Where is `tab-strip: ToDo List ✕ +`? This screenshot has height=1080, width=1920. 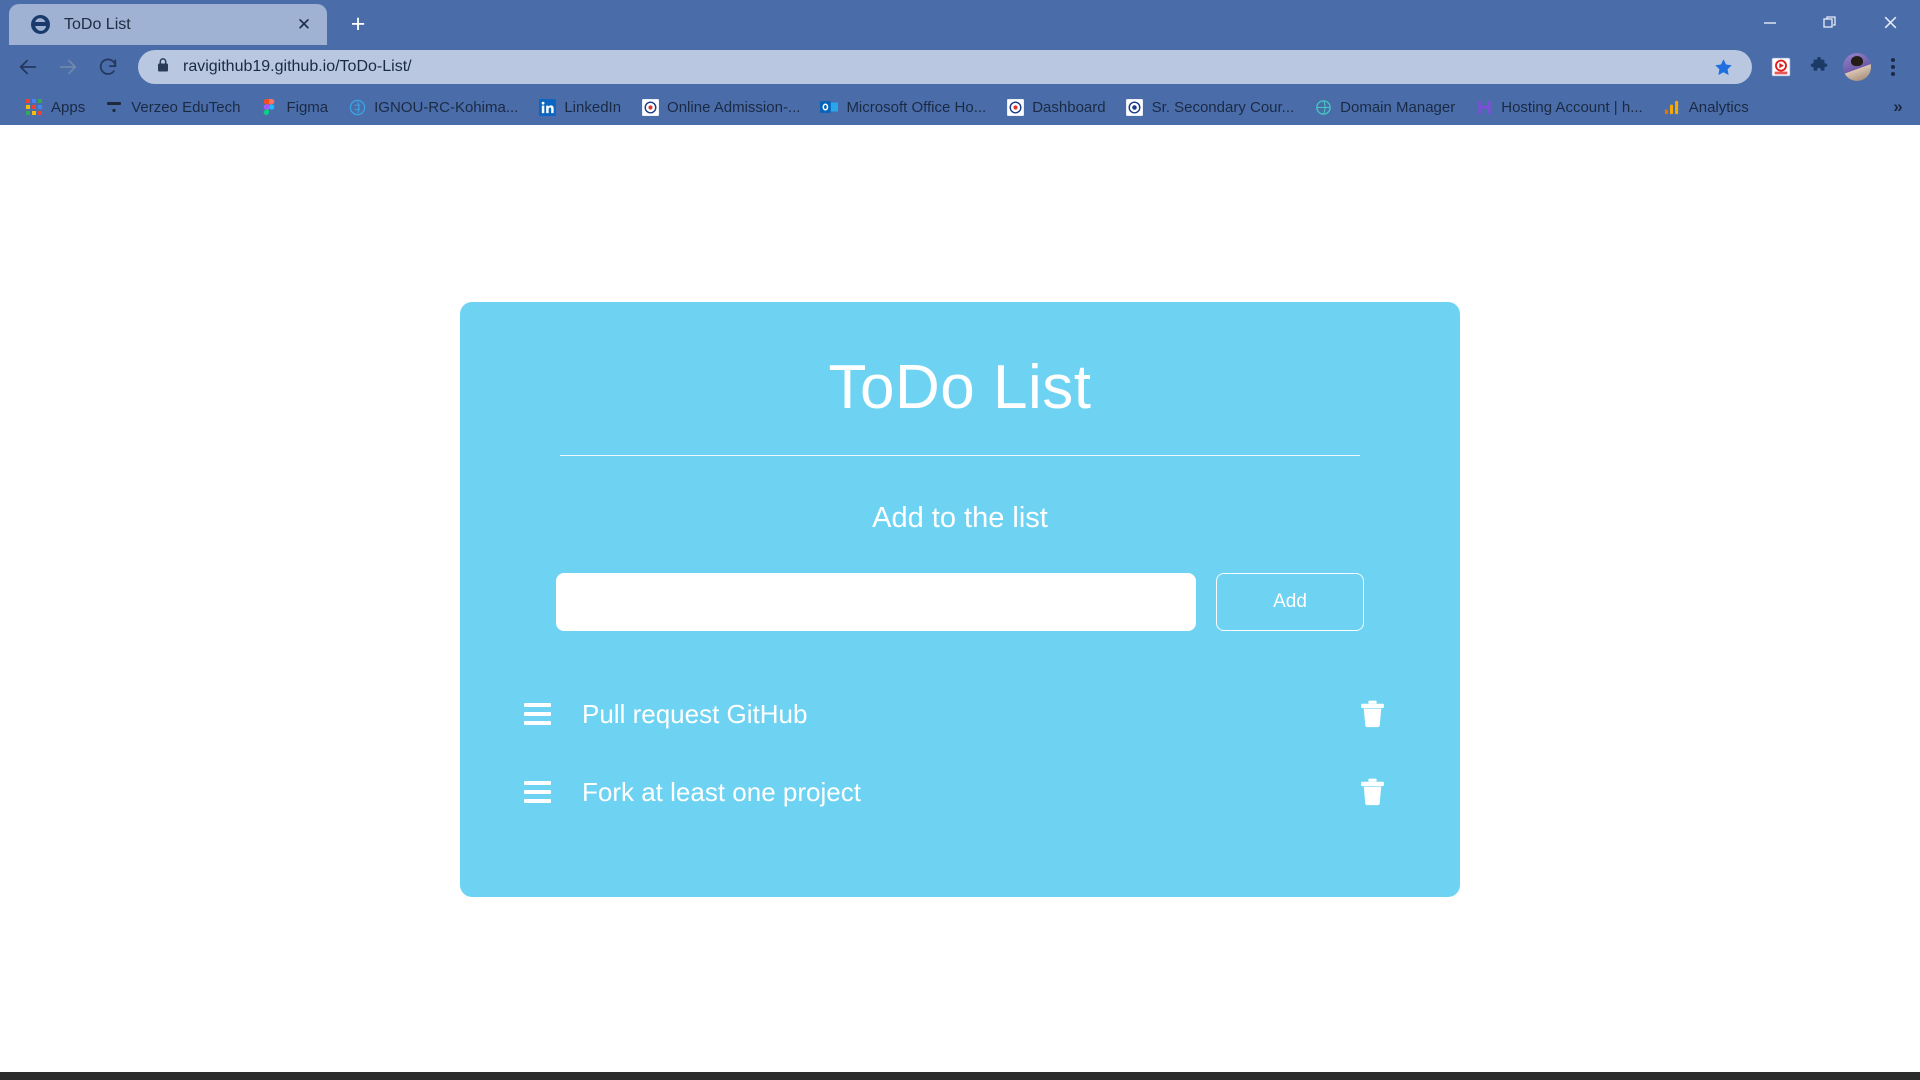 tab-strip: ToDo List ✕ + is located at coordinates (960, 22).